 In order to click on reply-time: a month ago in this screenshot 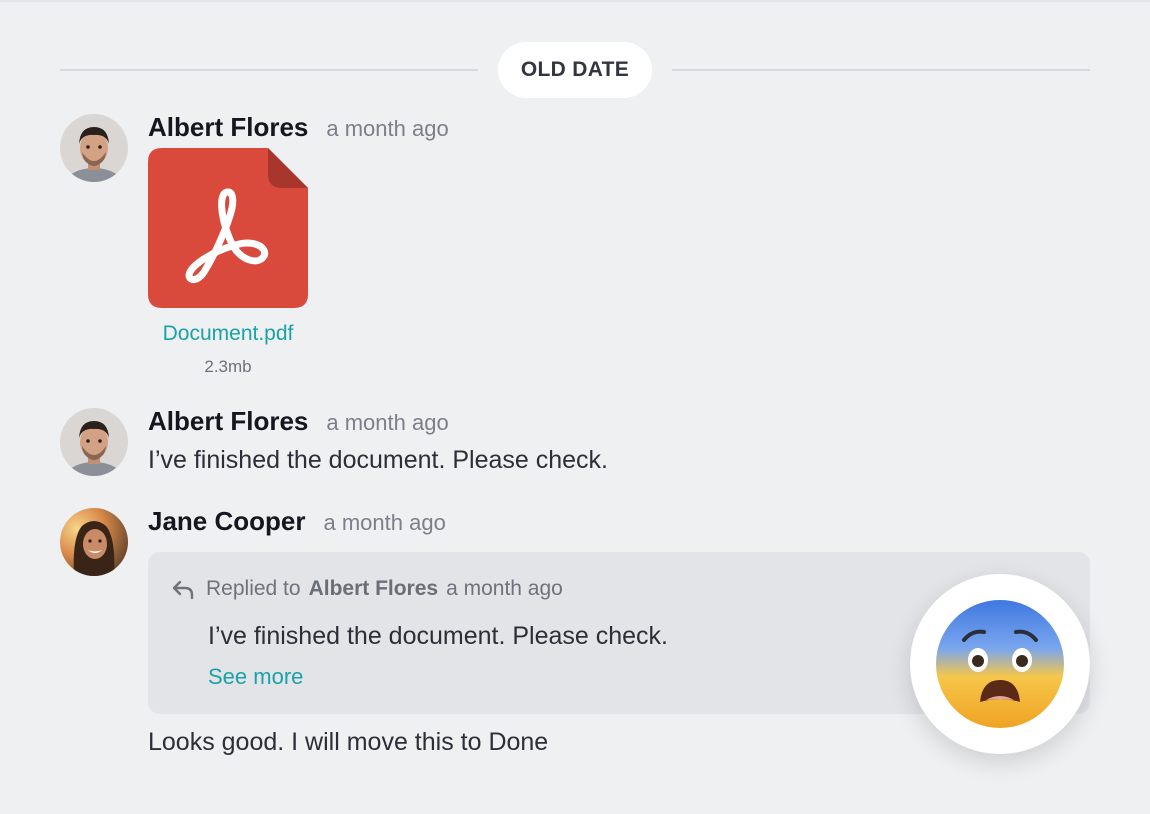, I will do `click(504, 588)`.